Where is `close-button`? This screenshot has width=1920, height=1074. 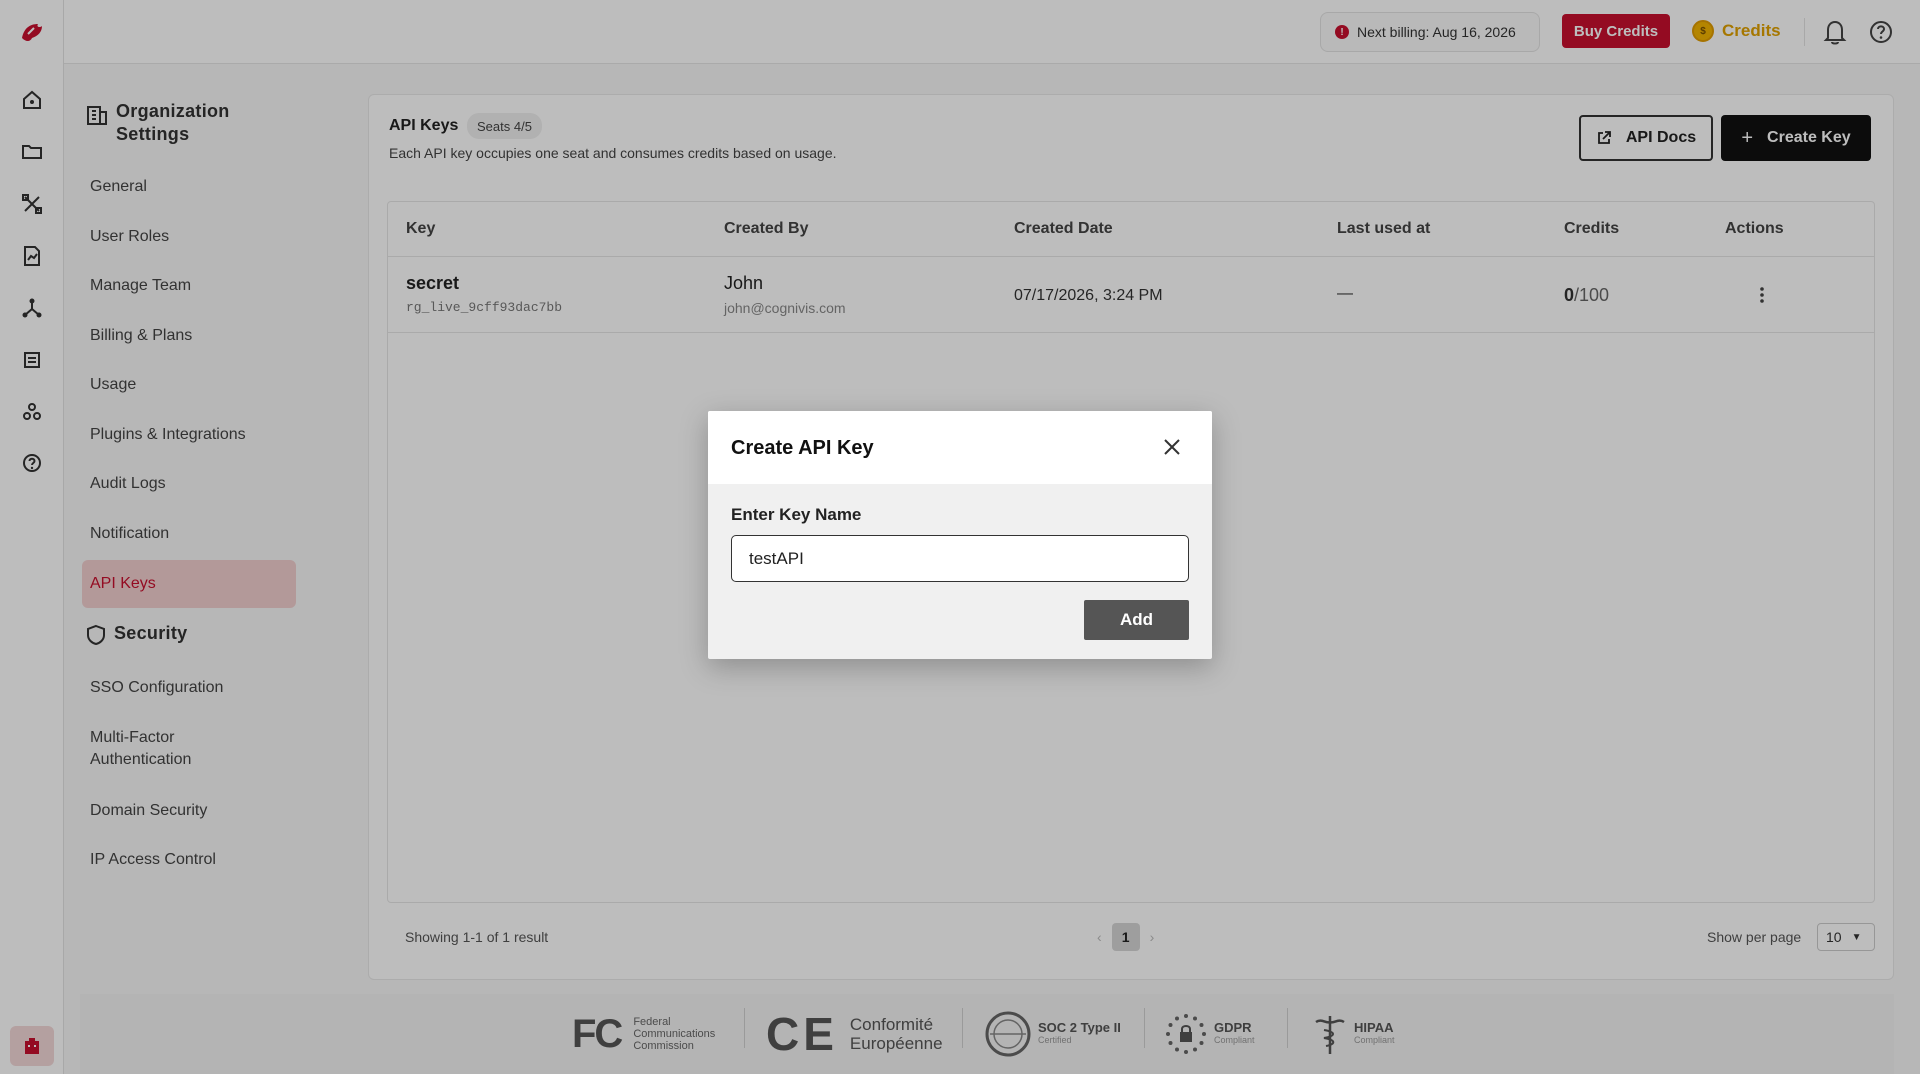 close-button is located at coordinates (1172, 447).